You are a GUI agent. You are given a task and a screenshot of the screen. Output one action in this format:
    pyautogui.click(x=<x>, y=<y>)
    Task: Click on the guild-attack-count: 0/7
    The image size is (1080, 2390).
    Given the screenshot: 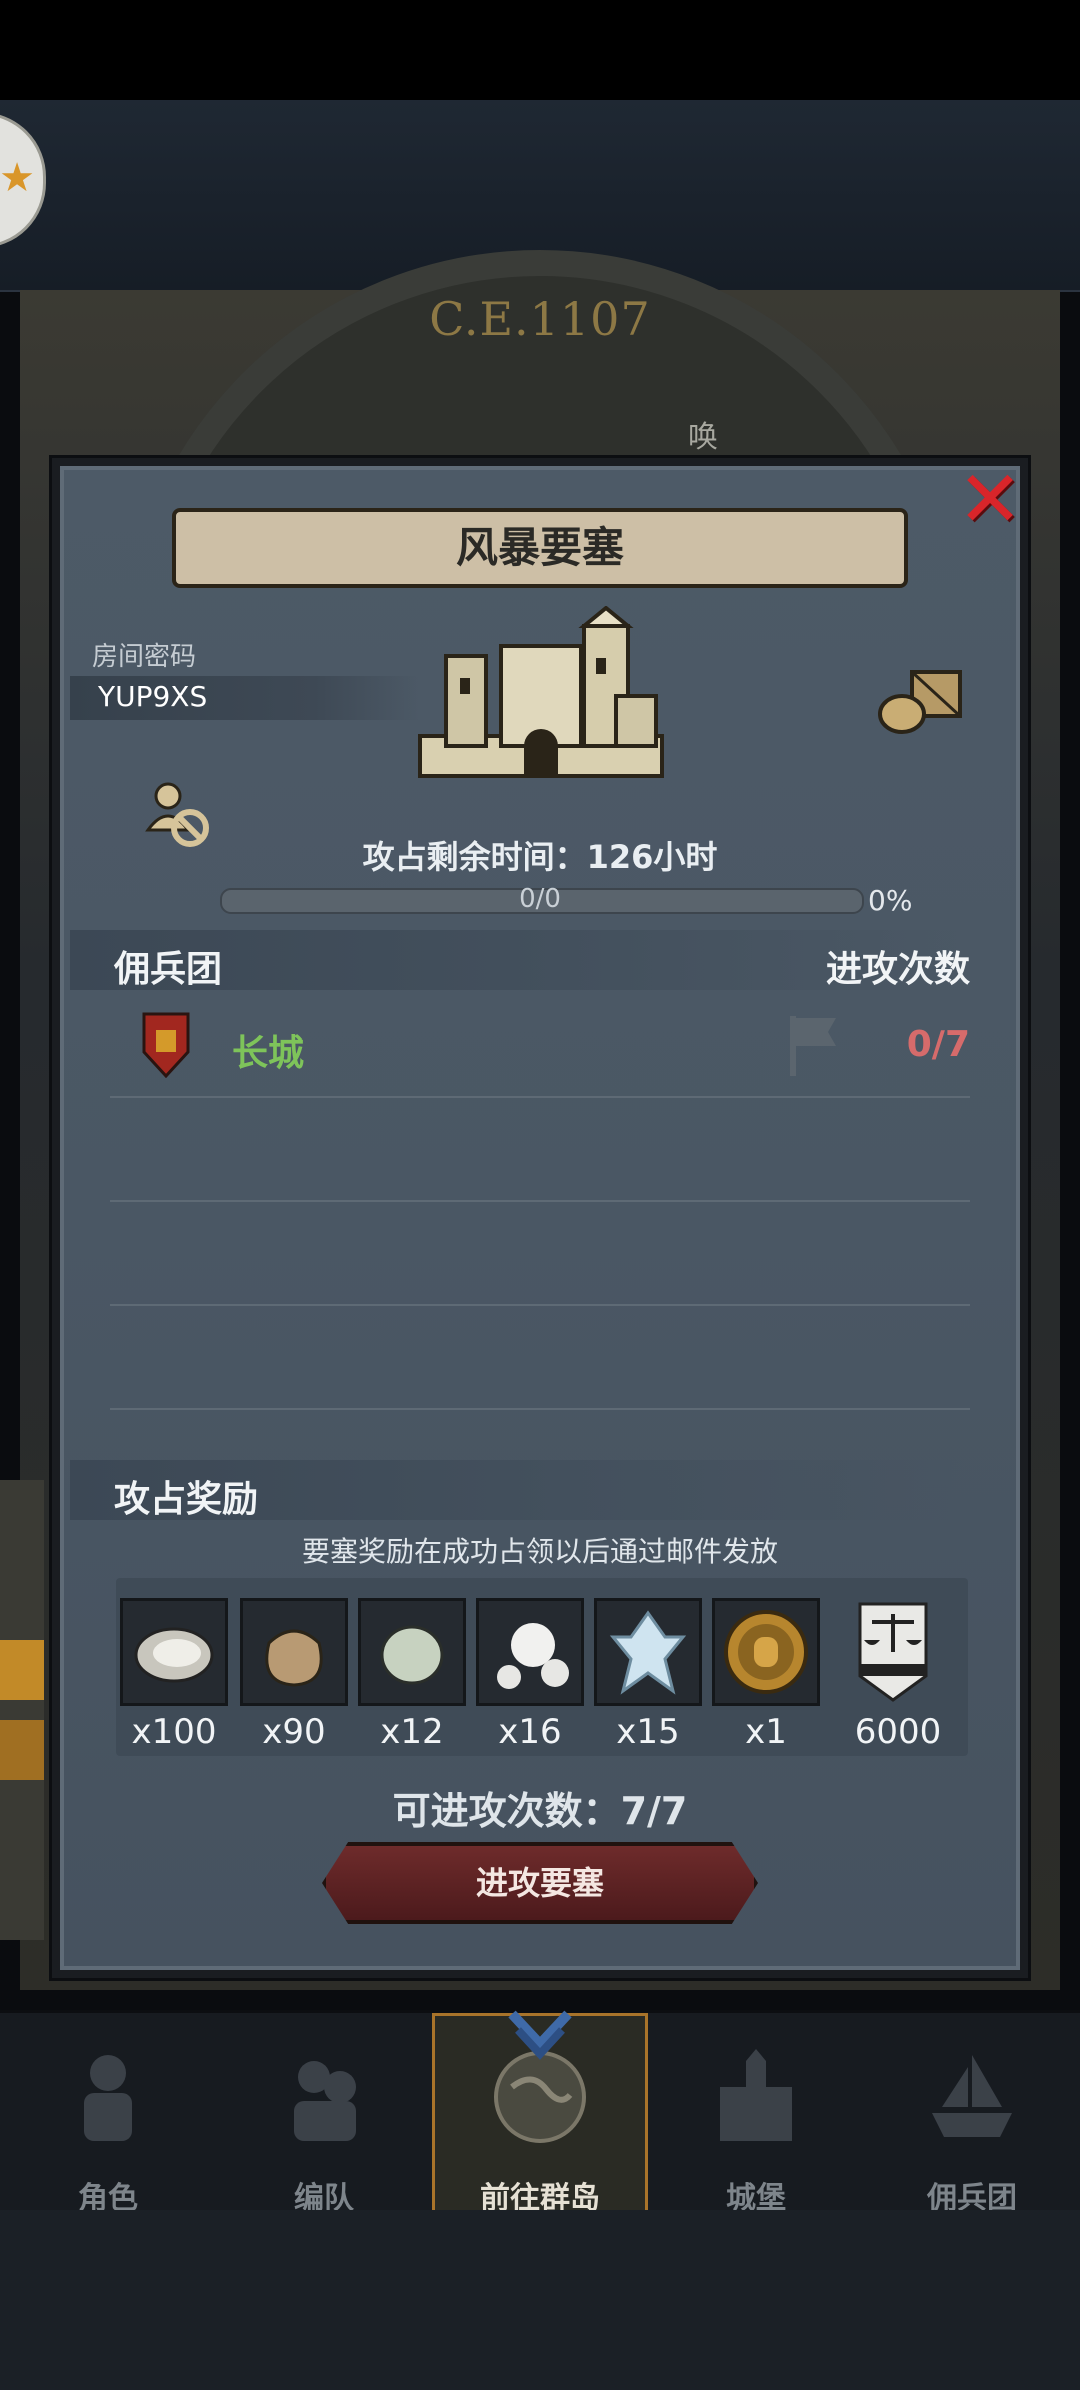 What is the action you would take?
    pyautogui.click(x=938, y=1044)
    